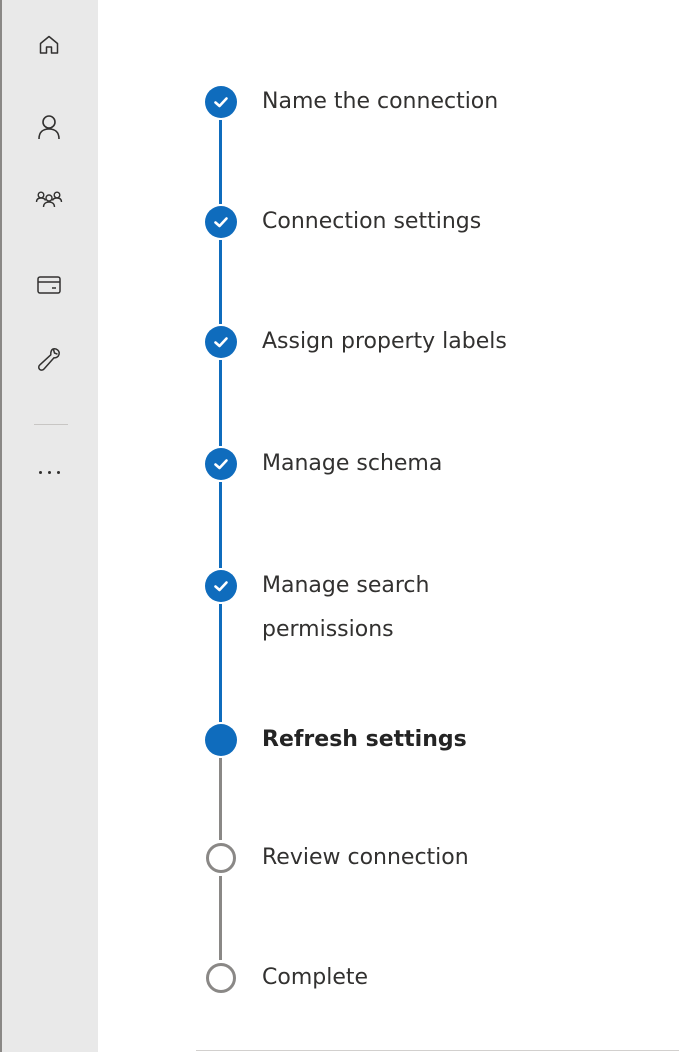  I want to click on left-nav-rail, so click(50, 526).